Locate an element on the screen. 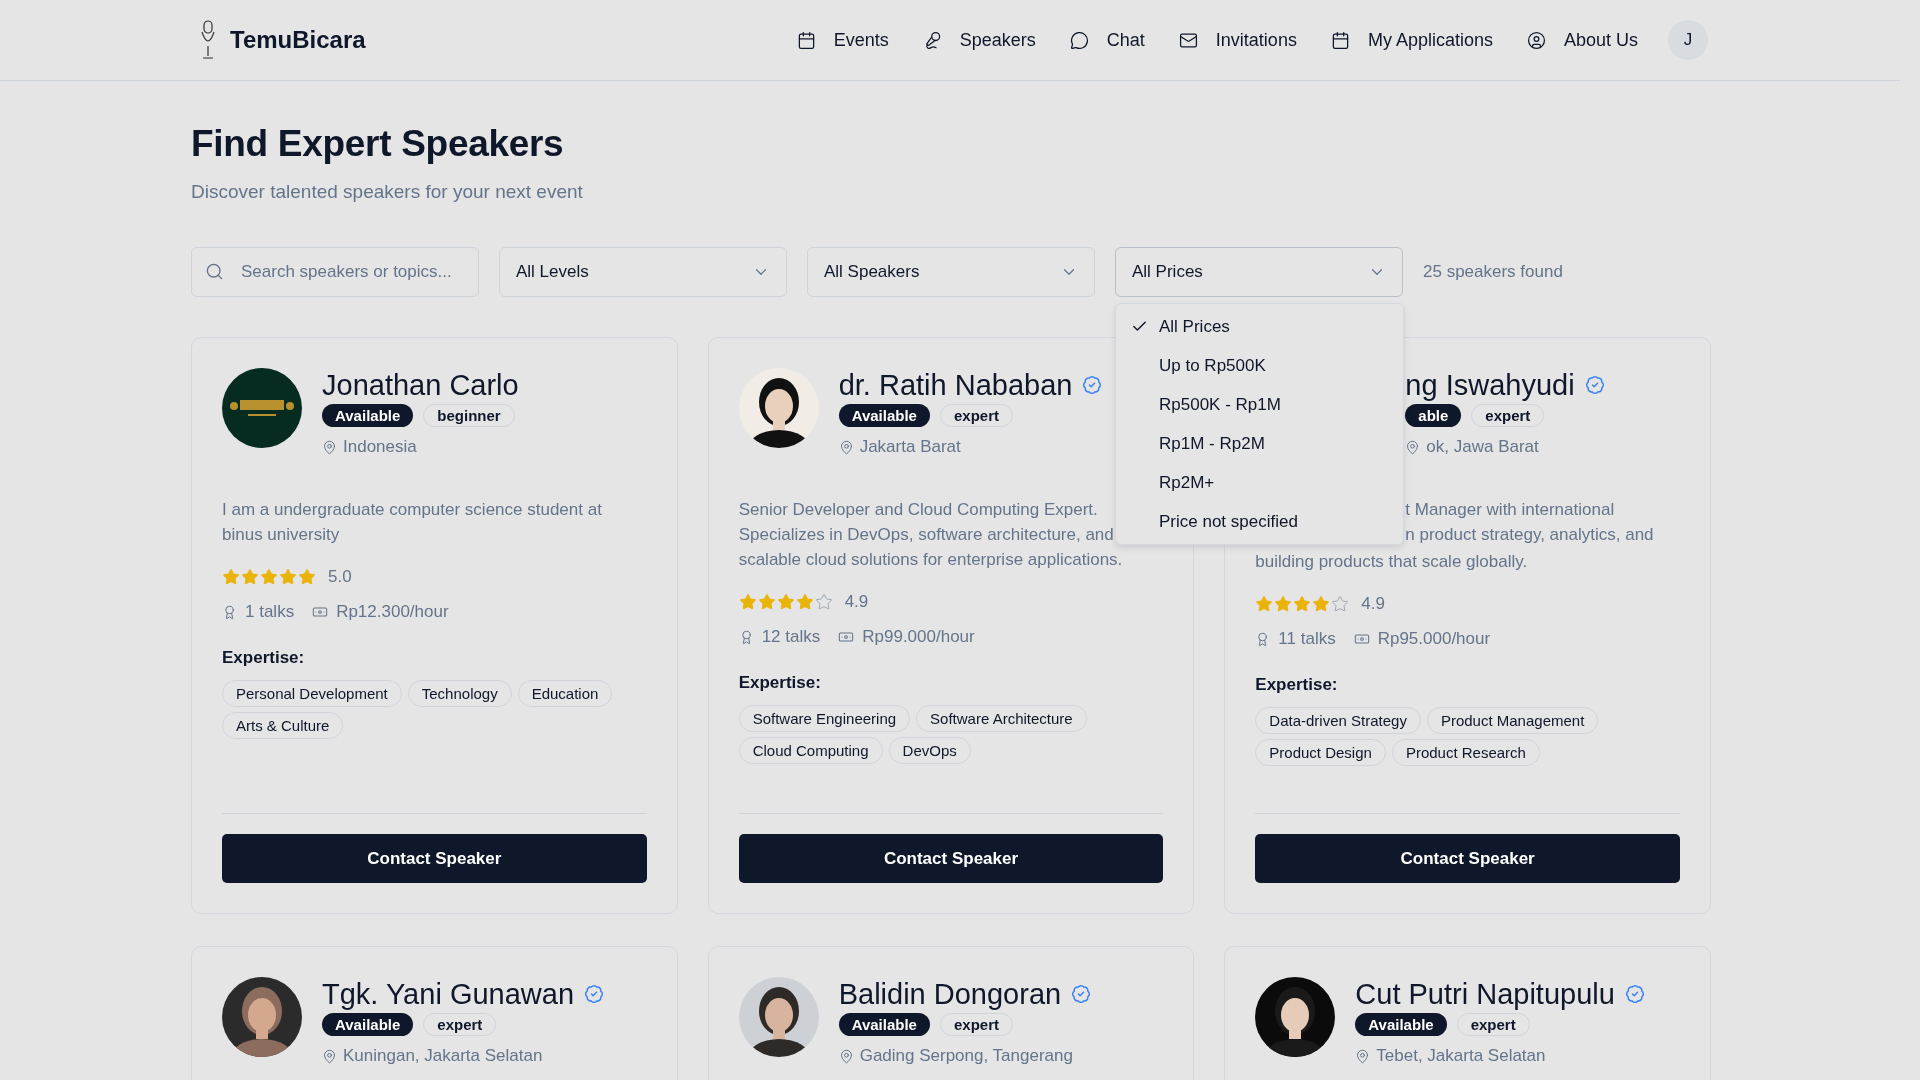  speaker-bio: building products that scale globally. is located at coordinates (1391, 562).